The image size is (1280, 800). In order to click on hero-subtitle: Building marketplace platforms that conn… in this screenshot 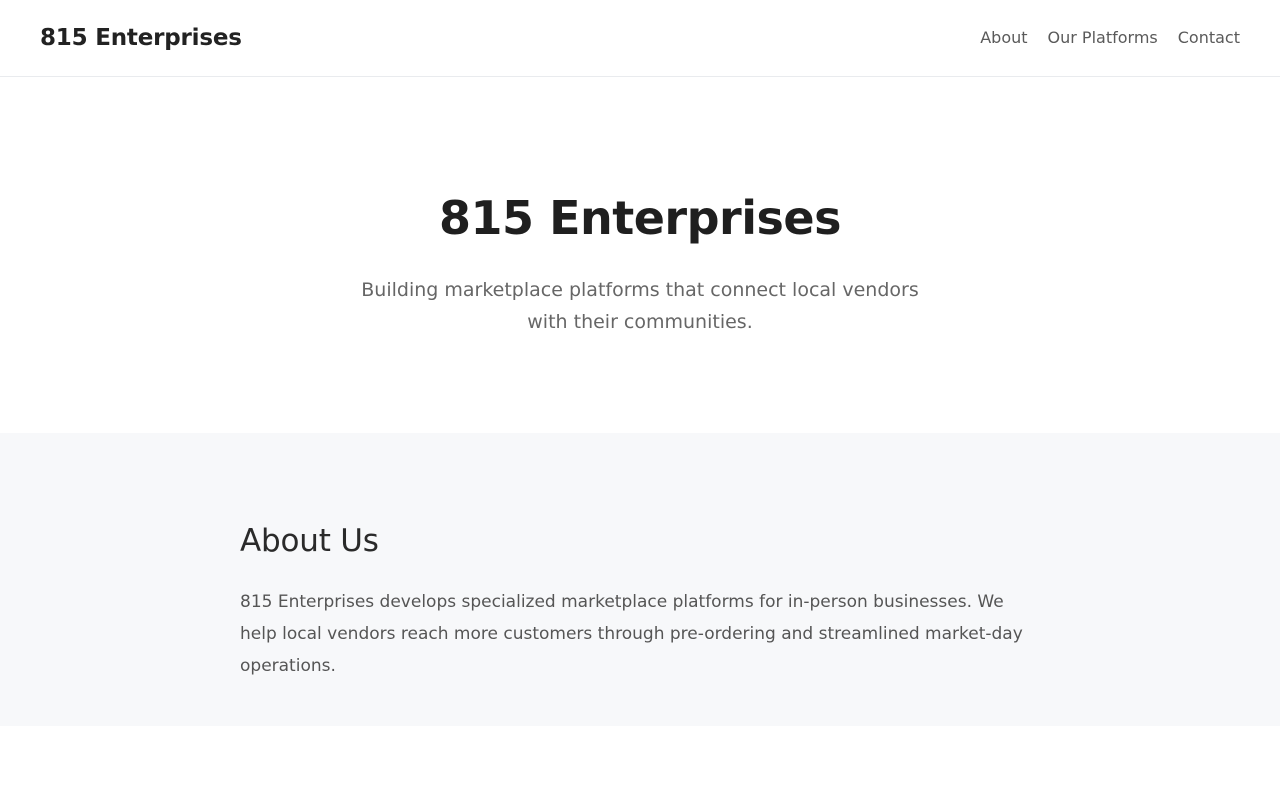, I will do `click(640, 306)`.